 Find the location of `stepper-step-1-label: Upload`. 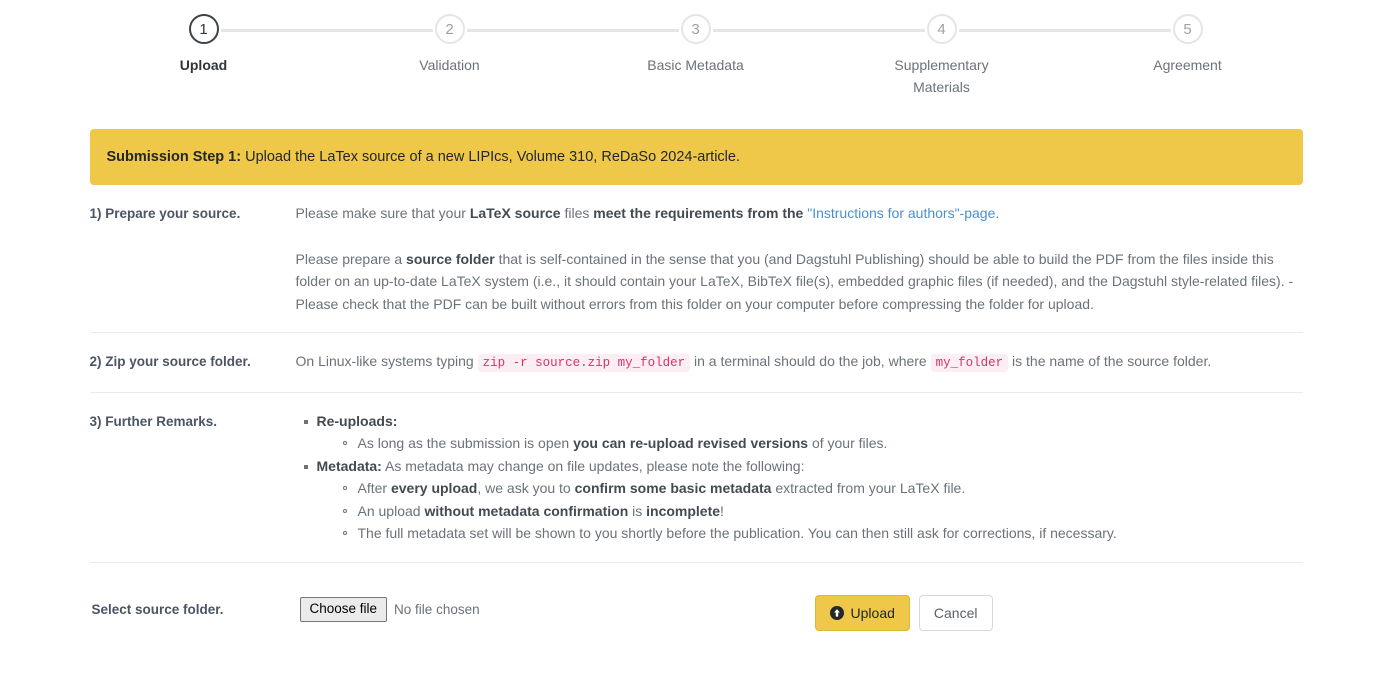

stepper-step-1-label: Upload is located at coordinates (203, 65).